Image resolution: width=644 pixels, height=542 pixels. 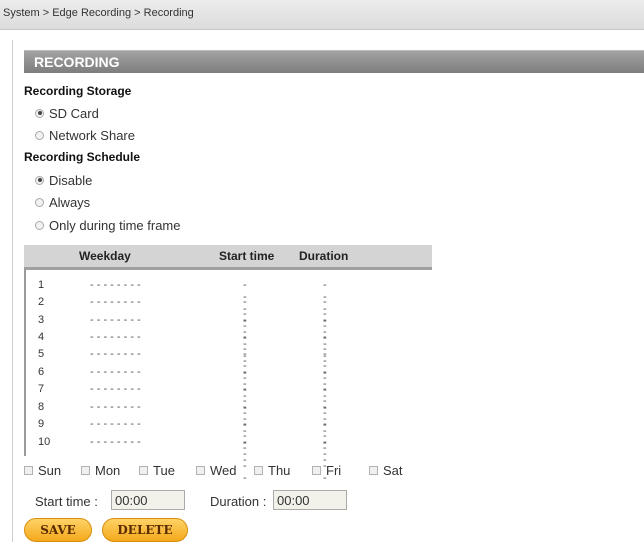 I want to click on save-button: SAVE, so click(x=58, y=530).